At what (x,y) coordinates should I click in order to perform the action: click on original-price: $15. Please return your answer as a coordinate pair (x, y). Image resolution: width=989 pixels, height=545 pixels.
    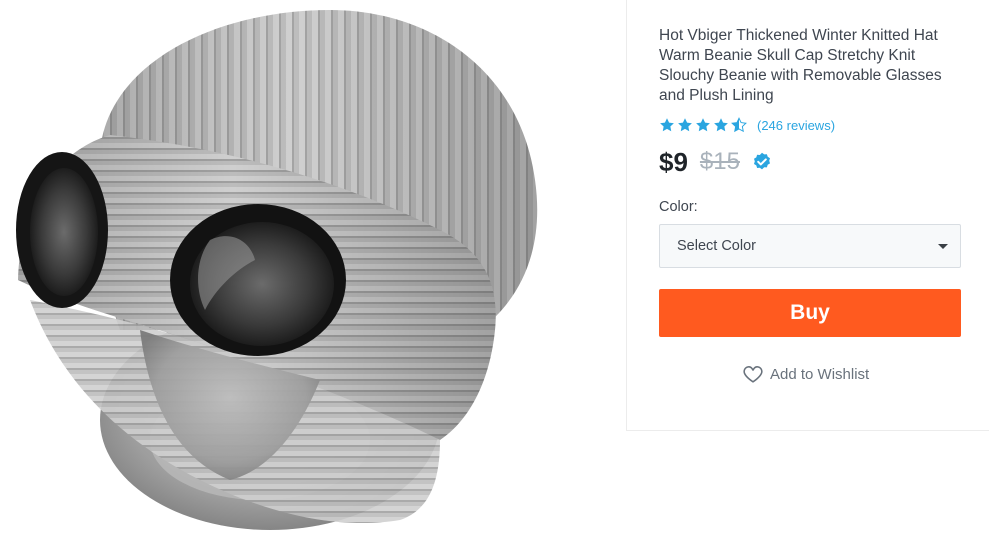
    Looking at the image, I should click on (719, 161).